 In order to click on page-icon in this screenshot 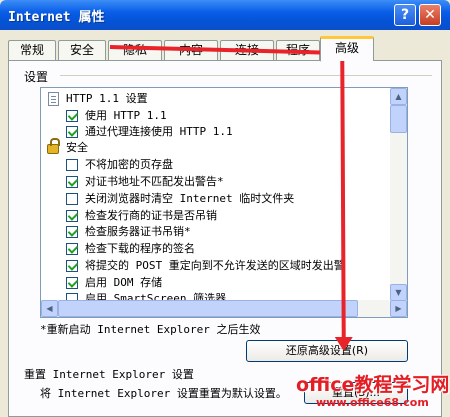, I will do `click(53, 99)`.